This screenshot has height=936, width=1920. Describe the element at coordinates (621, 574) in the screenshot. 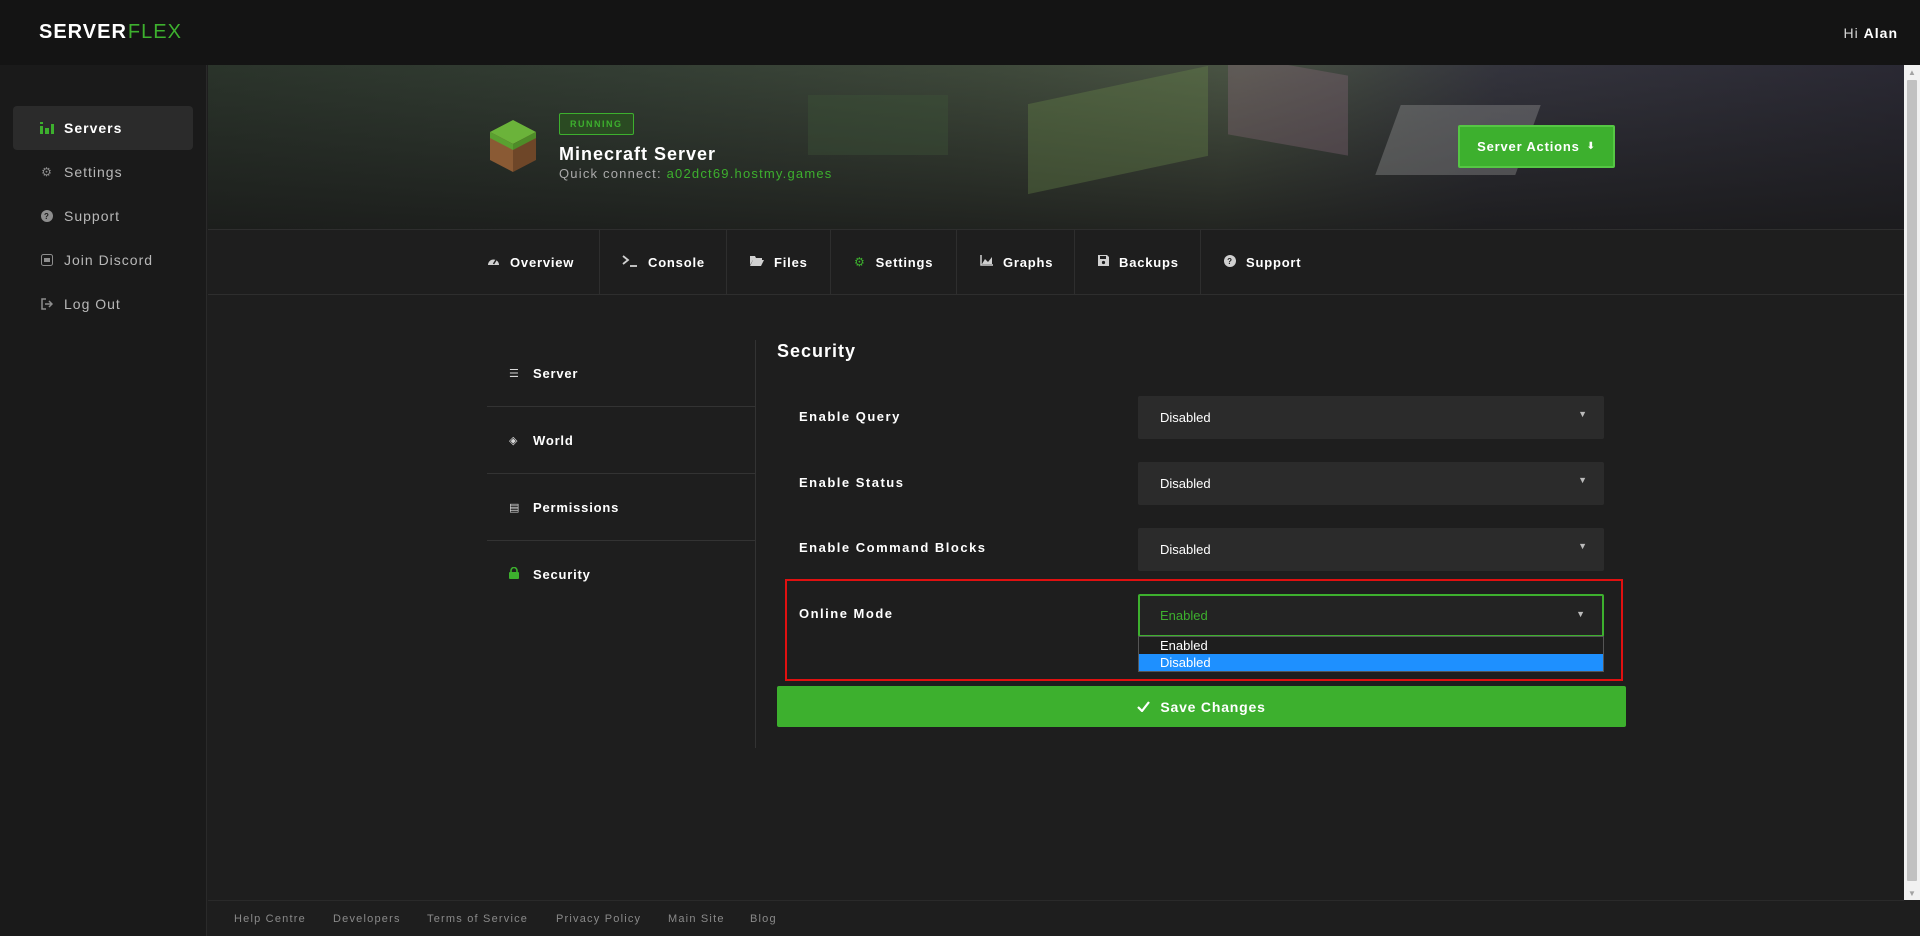

I see `subnav-item-security: Security` at that location.